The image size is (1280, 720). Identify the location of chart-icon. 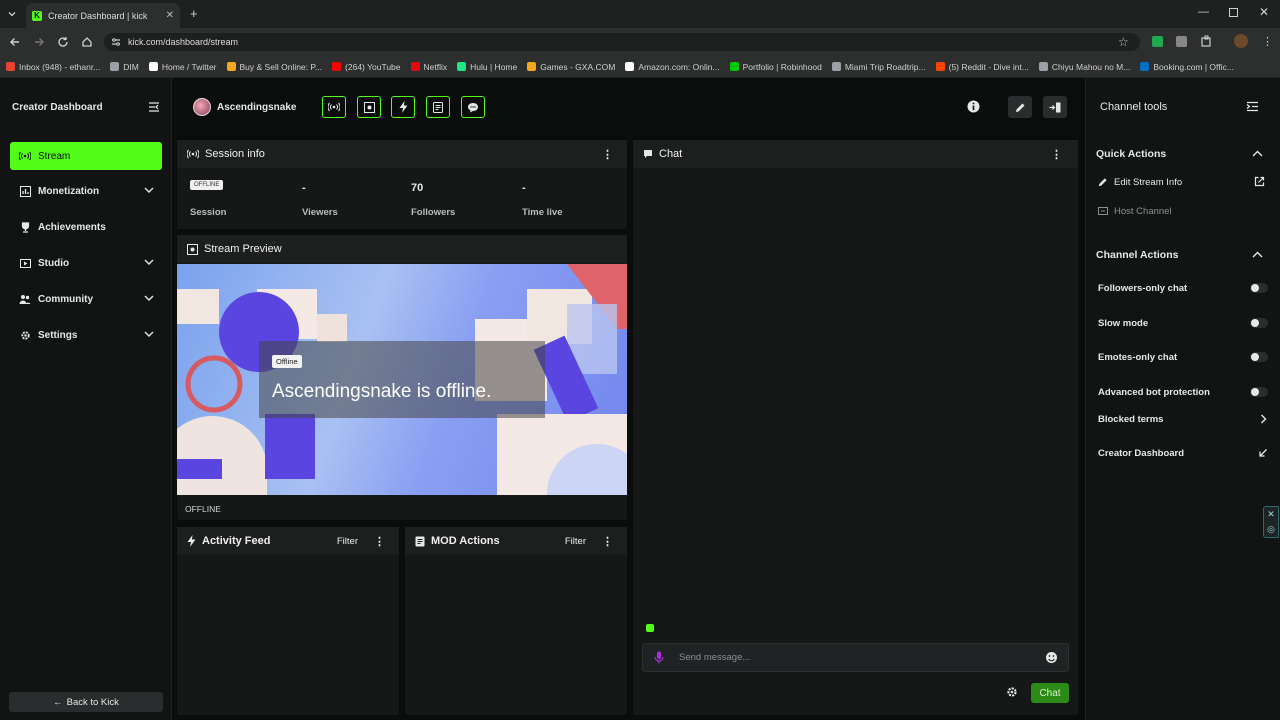
(25, 191).